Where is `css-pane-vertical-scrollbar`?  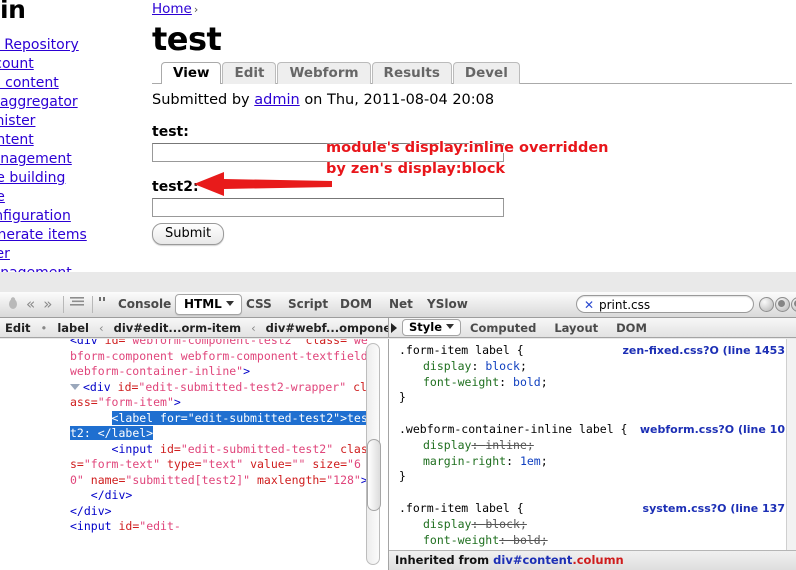
css-pane-vertical-scrollbar is located at coordinates (791, 444).